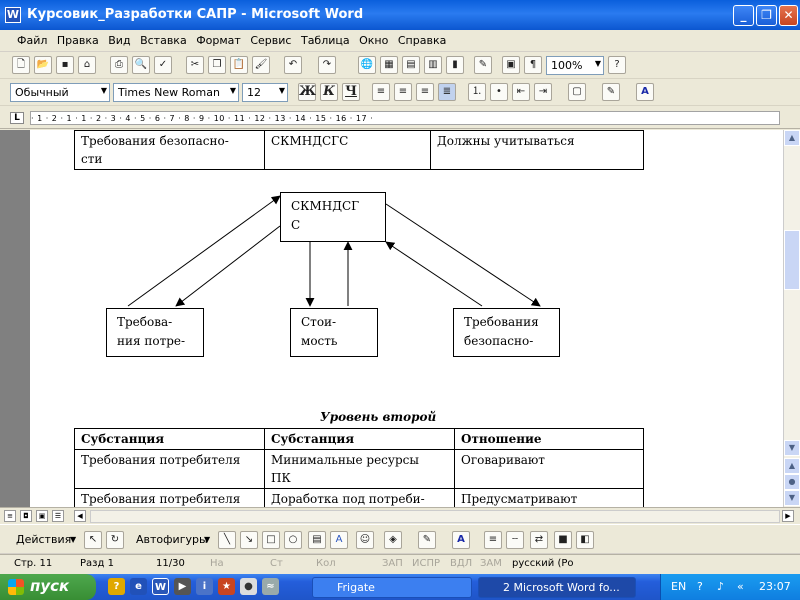 The width and height of the screenshot is (800, 600). Describe the element at coordinates (427, 540) in the screenshot. I see `line-color-icon: ✎` at that location.